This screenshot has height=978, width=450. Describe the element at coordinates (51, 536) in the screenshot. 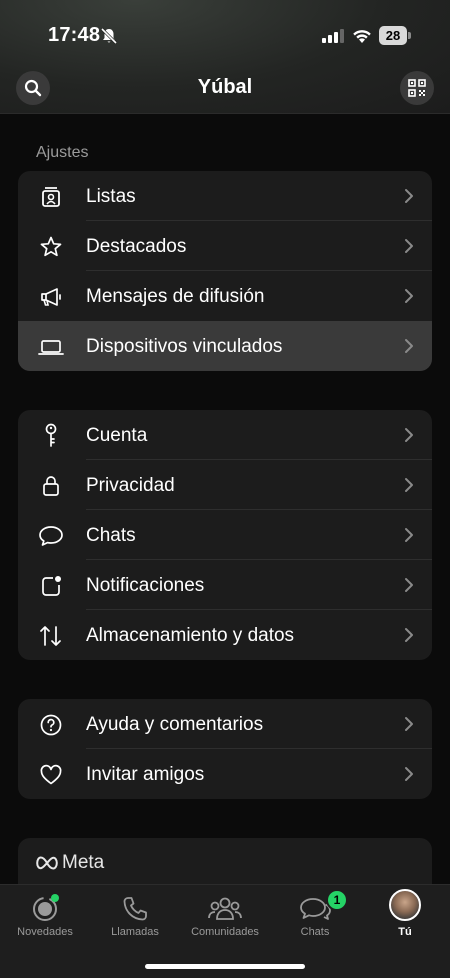

I see `chat-bubble-icon` at that location.